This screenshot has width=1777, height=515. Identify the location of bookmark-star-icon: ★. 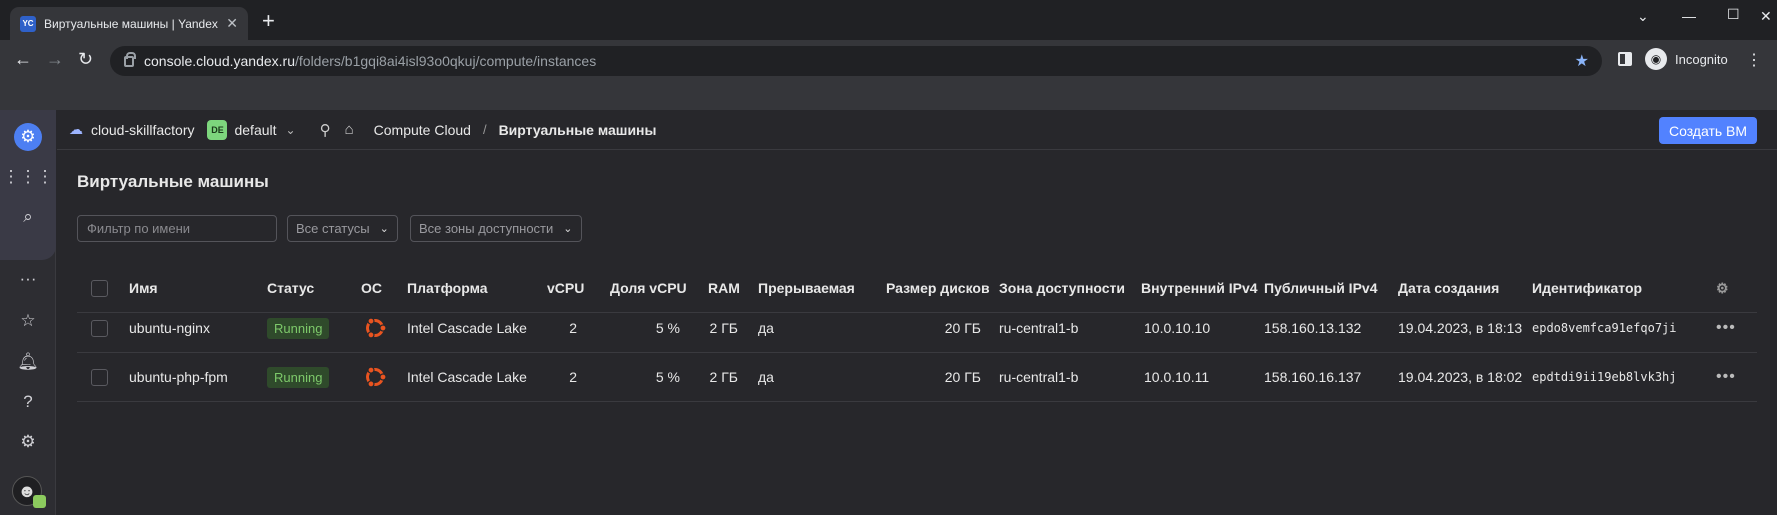
(1582, 61).